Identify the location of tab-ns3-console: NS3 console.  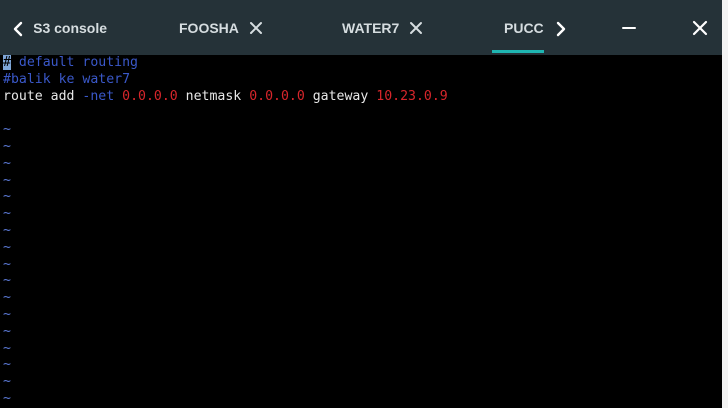
(70, 27).